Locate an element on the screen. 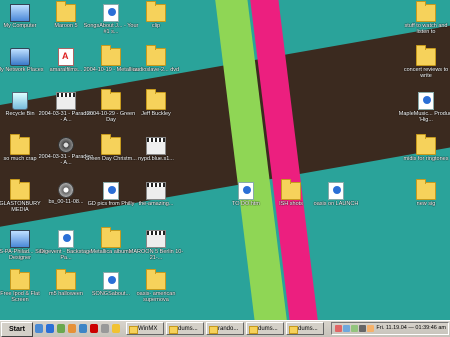 The width and height of the screenshot is (450, 337). desktop-icon: stuff to watch and listen to is located at coordinates (424, 23).